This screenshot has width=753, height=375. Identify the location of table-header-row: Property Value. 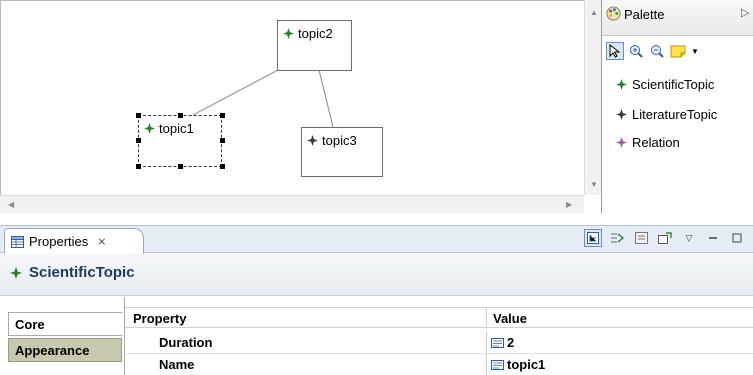
(439, 318).